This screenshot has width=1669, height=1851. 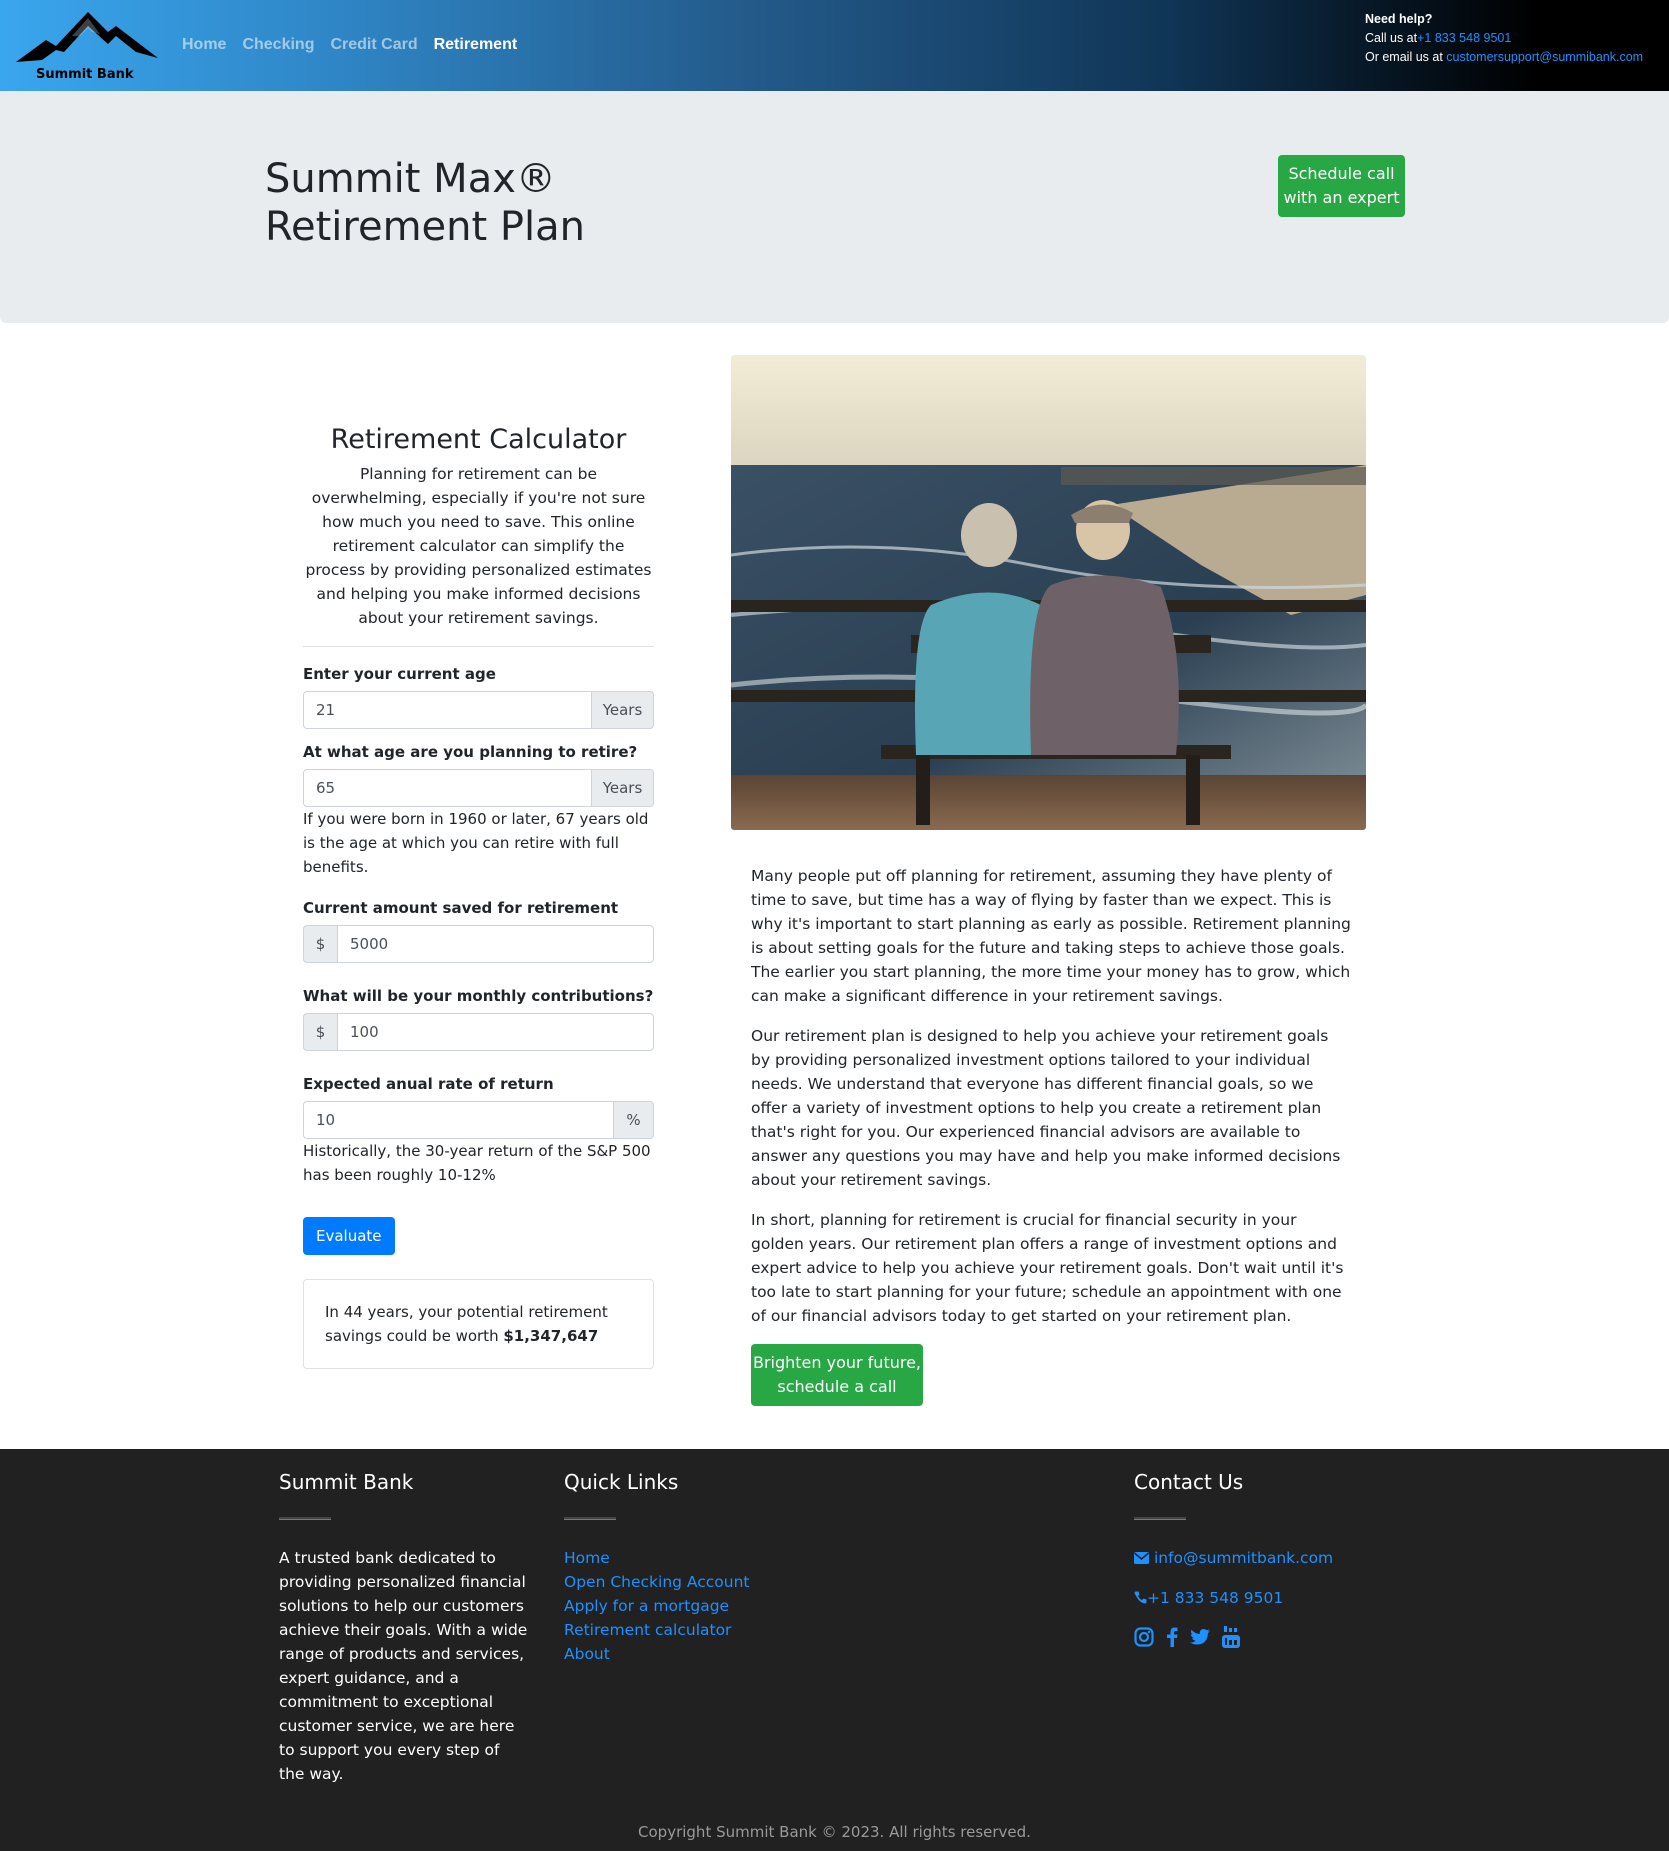 I want to click on help-call-line: Call us at+1 833 548 9501, so click(x=1504, y=38).